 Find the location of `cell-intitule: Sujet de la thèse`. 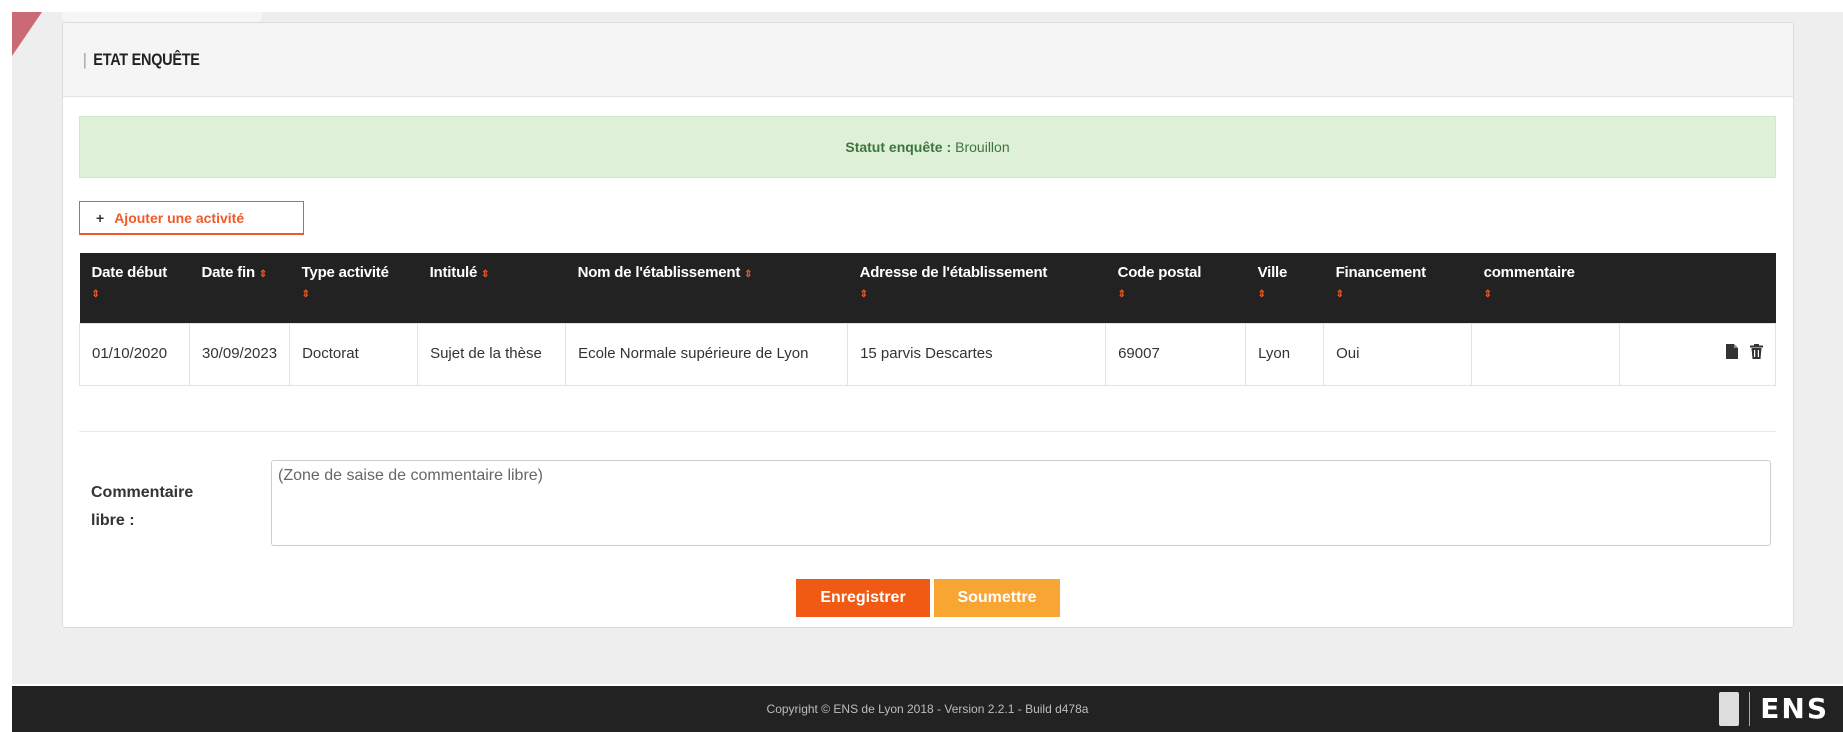

cell-intitule: Sujet de la thèse is located at coordinates (492, 354).